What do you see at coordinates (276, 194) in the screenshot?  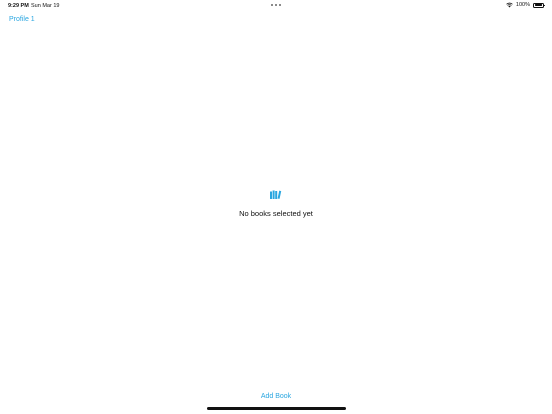 I see `books-icon` at bounding box center [276, 194].